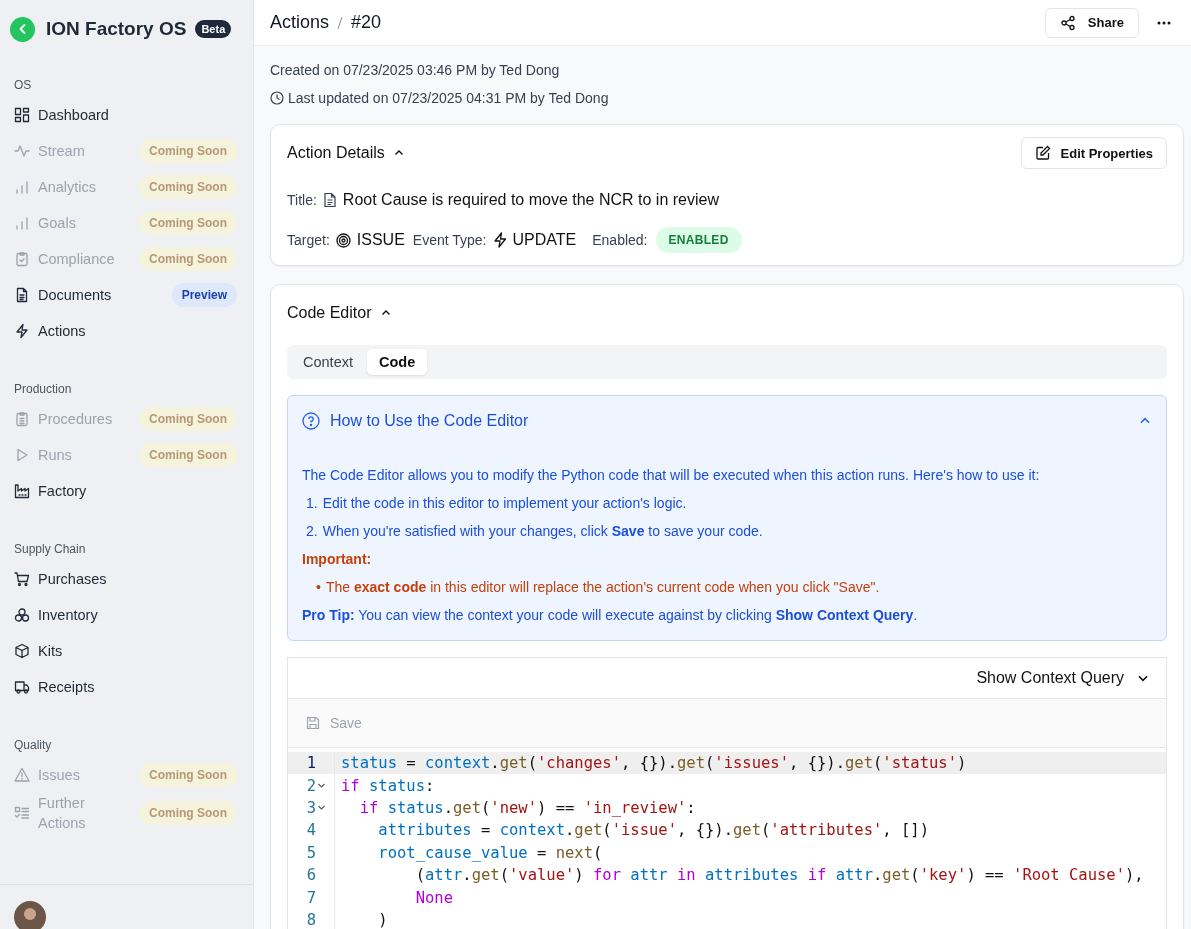  Describe the element at coordinates (698, 240) in the screenshot. I see `status-badge: ENABLED` at that location.